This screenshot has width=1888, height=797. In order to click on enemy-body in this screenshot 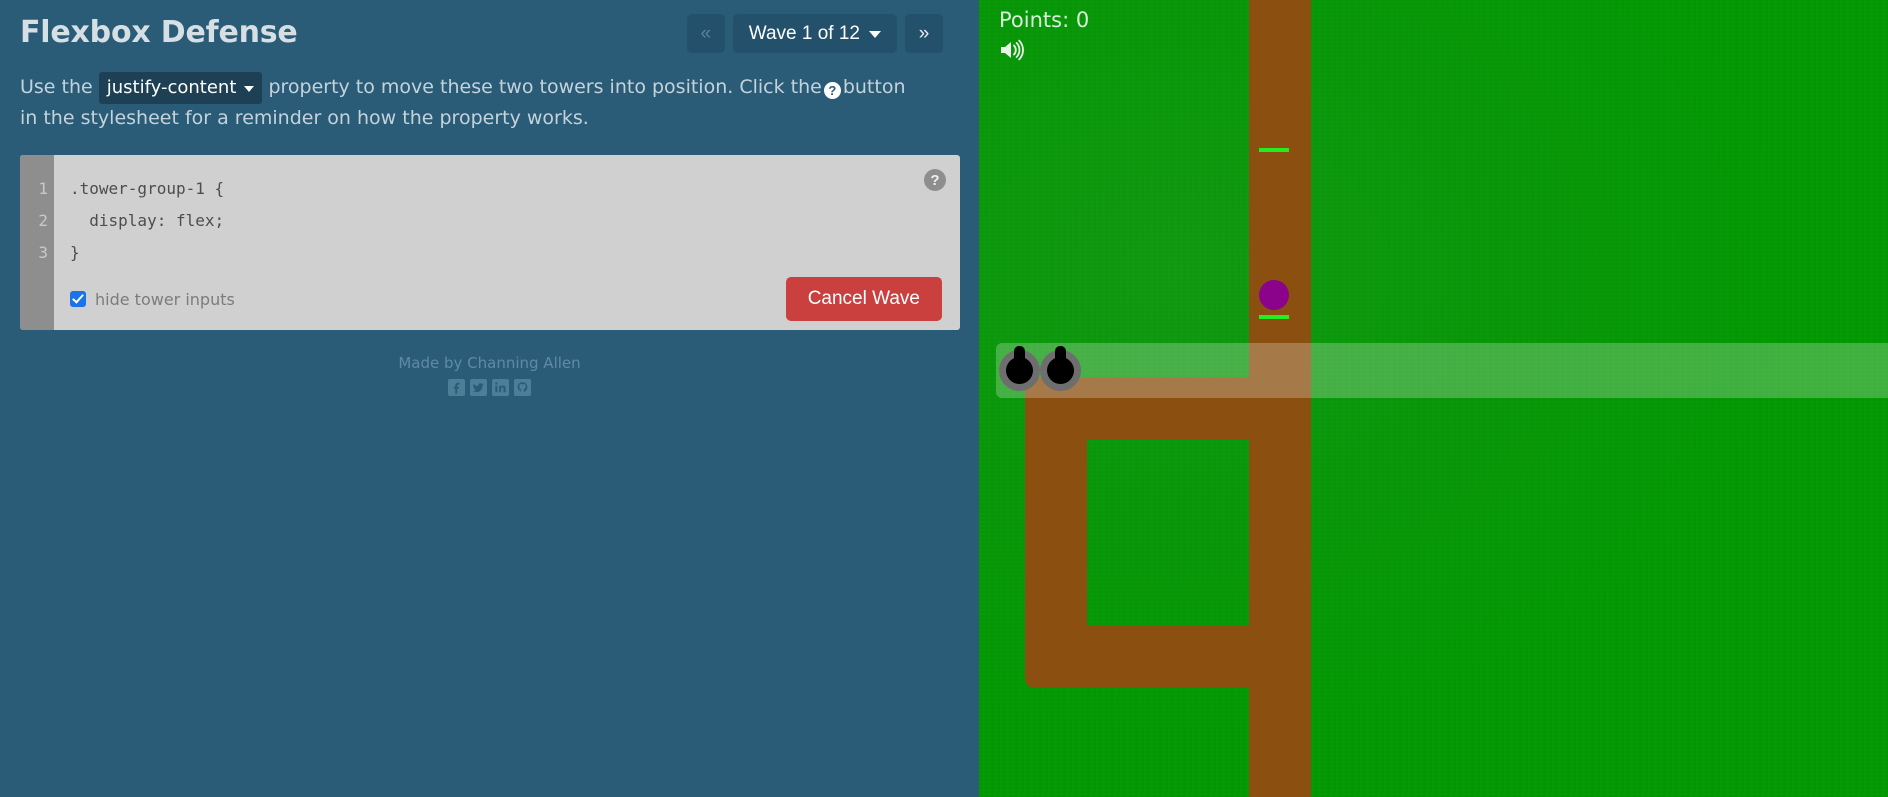, I will do `click(1274, 295)`.